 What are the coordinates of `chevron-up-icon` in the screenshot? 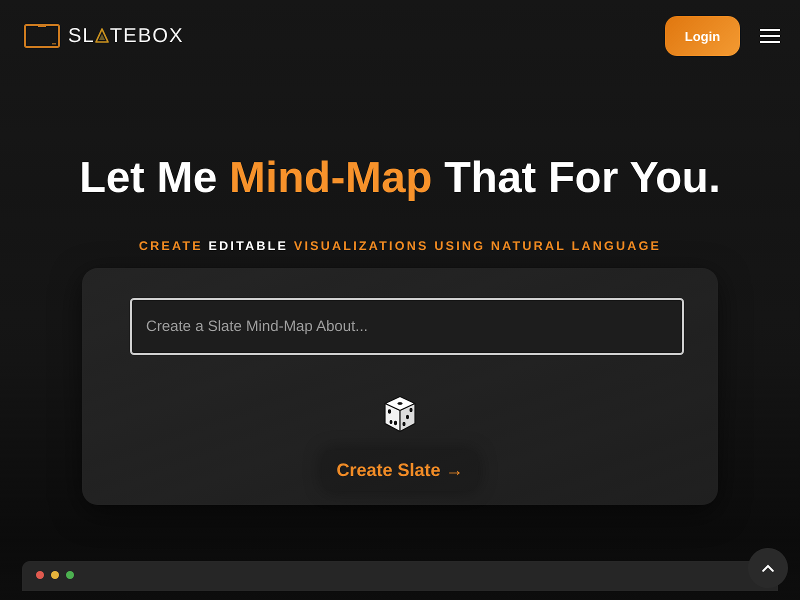 It's located at (768, 568).